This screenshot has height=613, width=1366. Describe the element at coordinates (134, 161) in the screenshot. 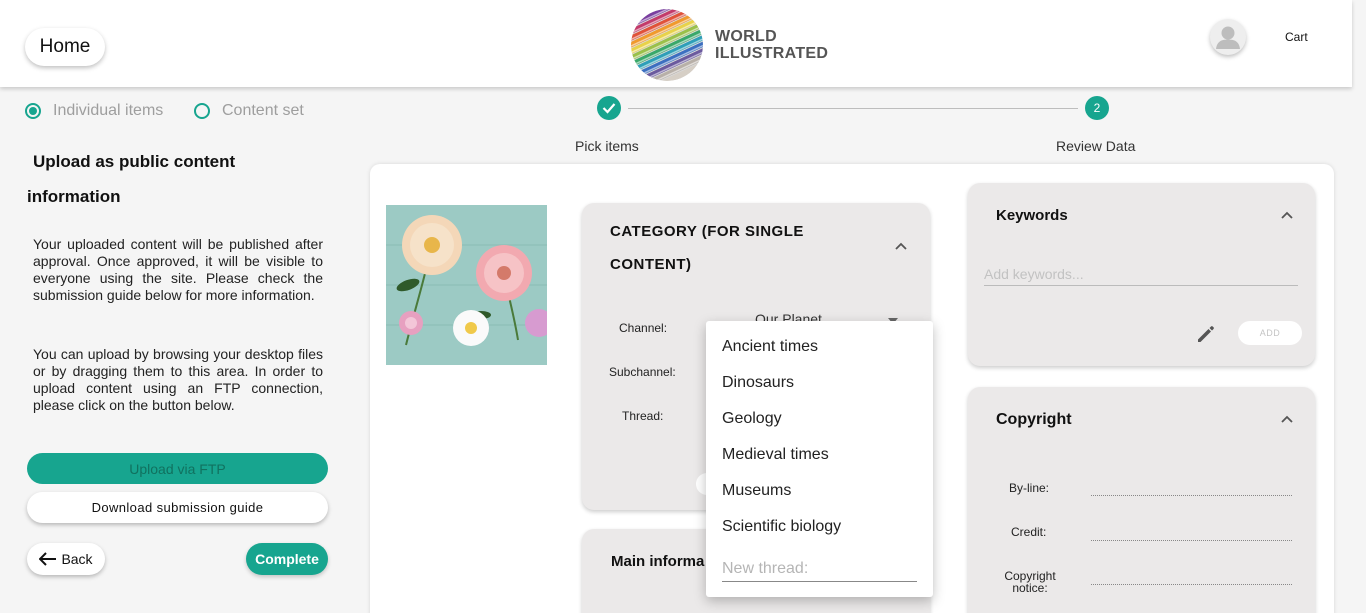

I see `upload-title-line-1: Upload as public content` at that location.